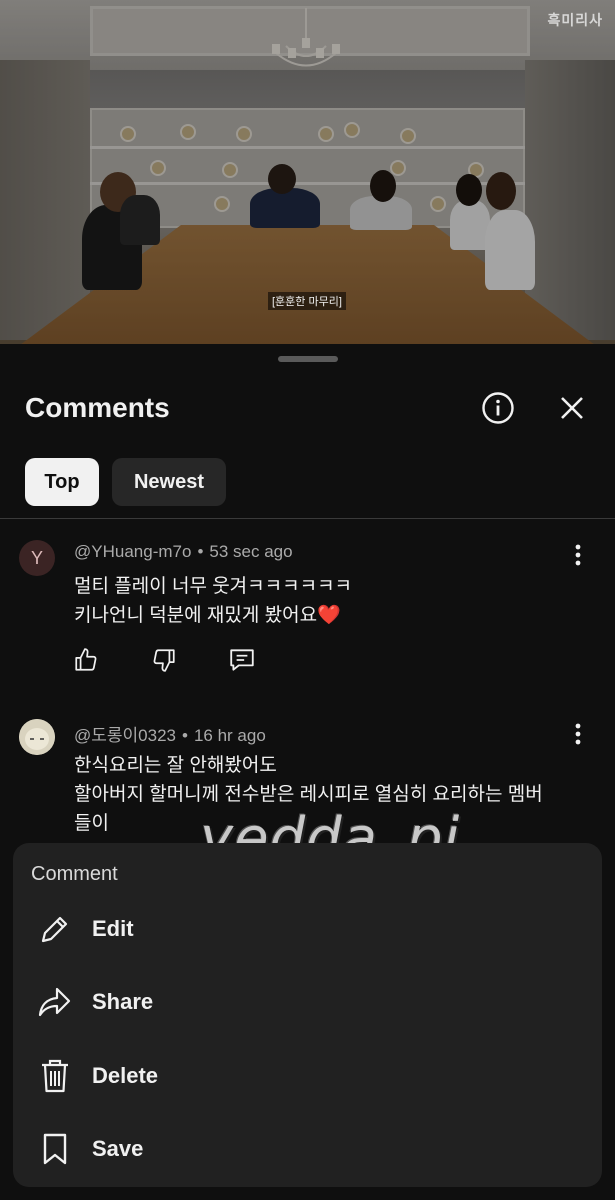 This screenshot has width=615, height=1200. I want to click on filter-chip-newest: Newest, so click(169, 482).